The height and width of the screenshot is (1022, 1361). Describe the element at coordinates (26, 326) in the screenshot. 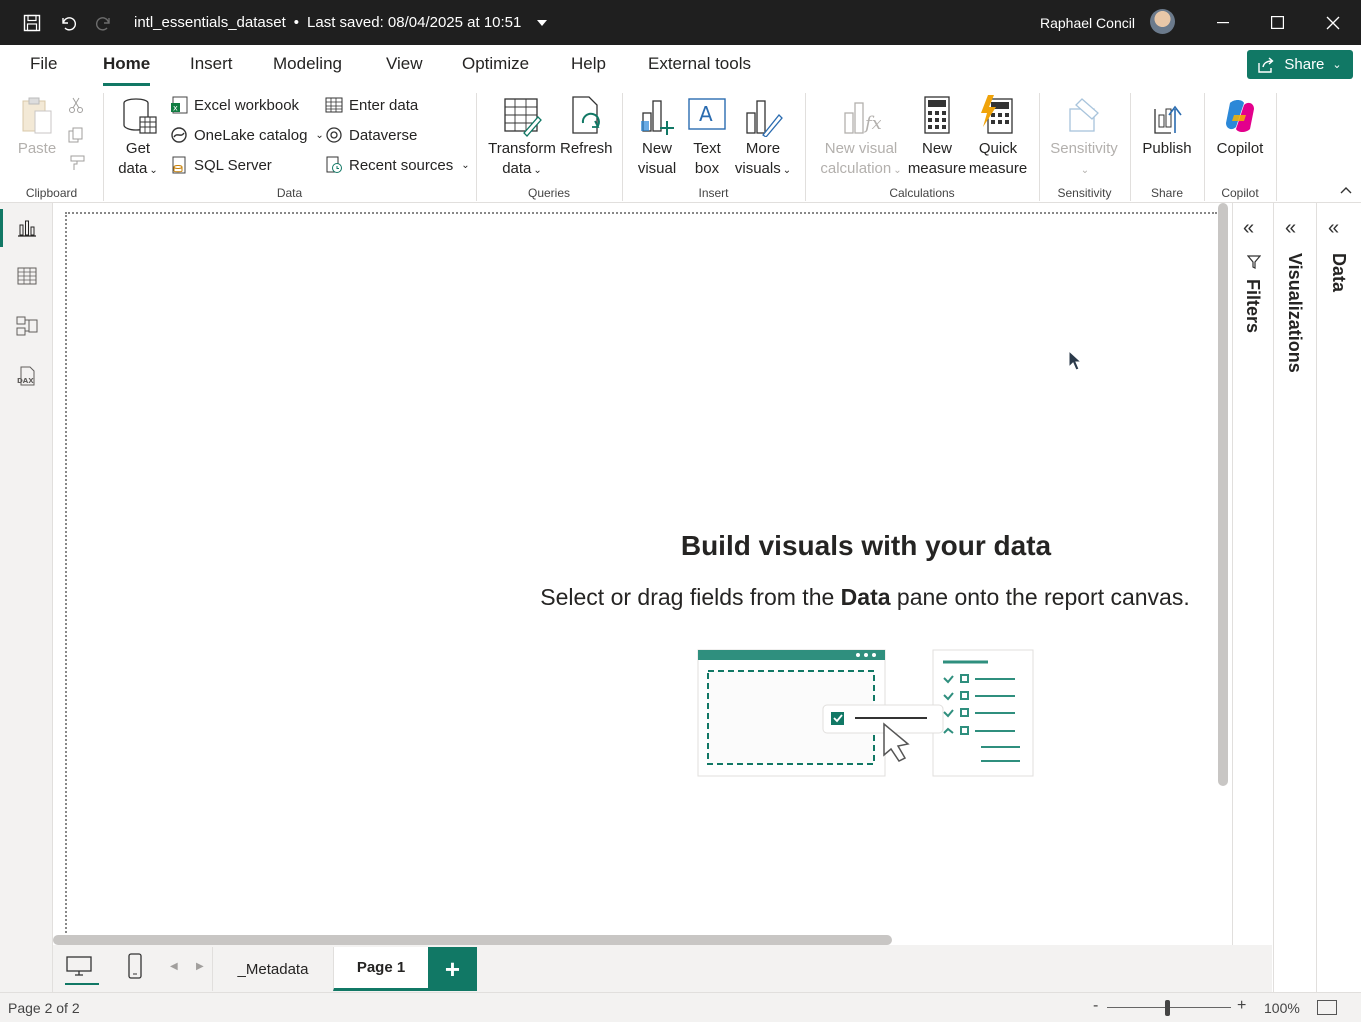

I see `model-view-button` at that location.